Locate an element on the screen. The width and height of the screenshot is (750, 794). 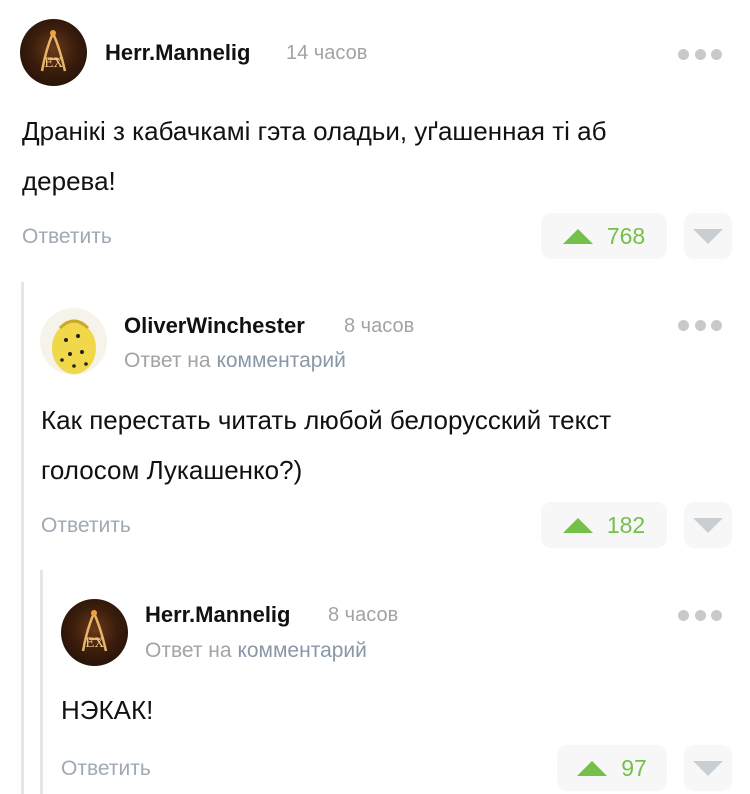
comment-text: НЭКАК! is located at coordinates (107, 710).